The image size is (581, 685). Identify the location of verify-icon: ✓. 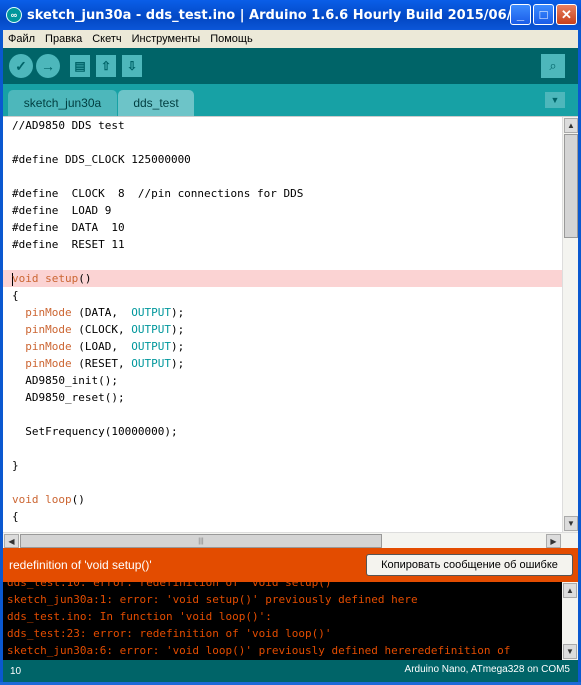
(21, 66).